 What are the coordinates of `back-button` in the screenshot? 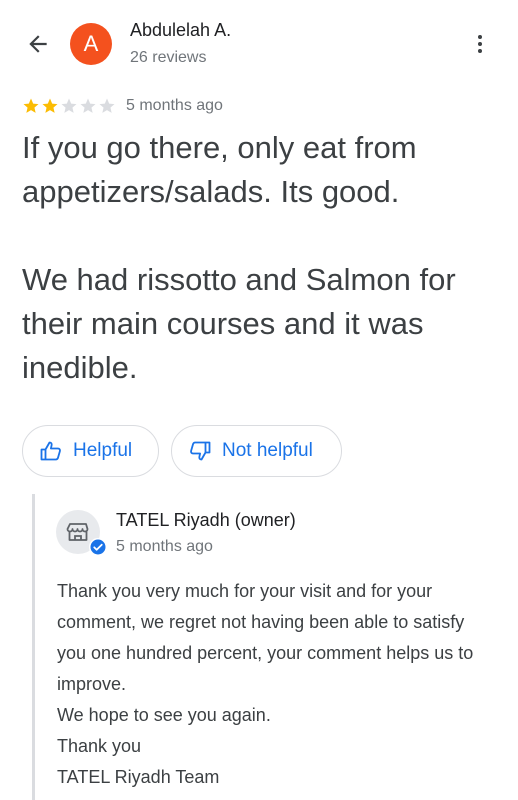 It's located at (38, 44).